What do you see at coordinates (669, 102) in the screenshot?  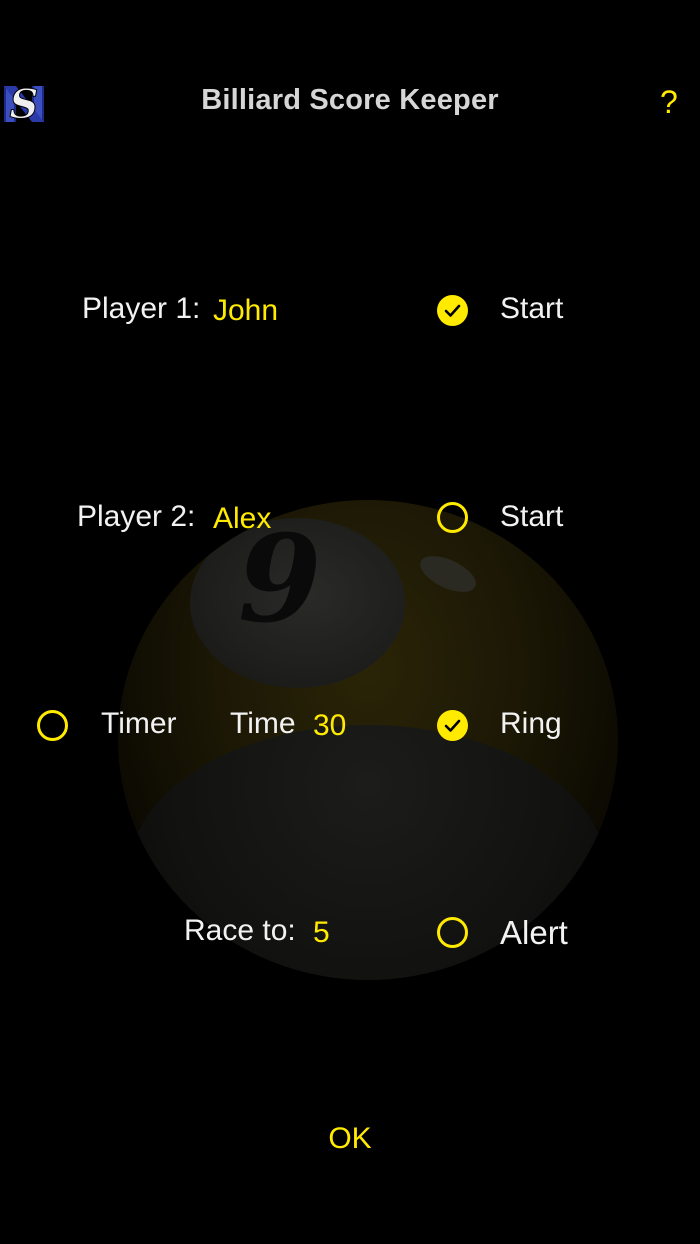 I see `help-button: ?` at bounding box center [669, 102].